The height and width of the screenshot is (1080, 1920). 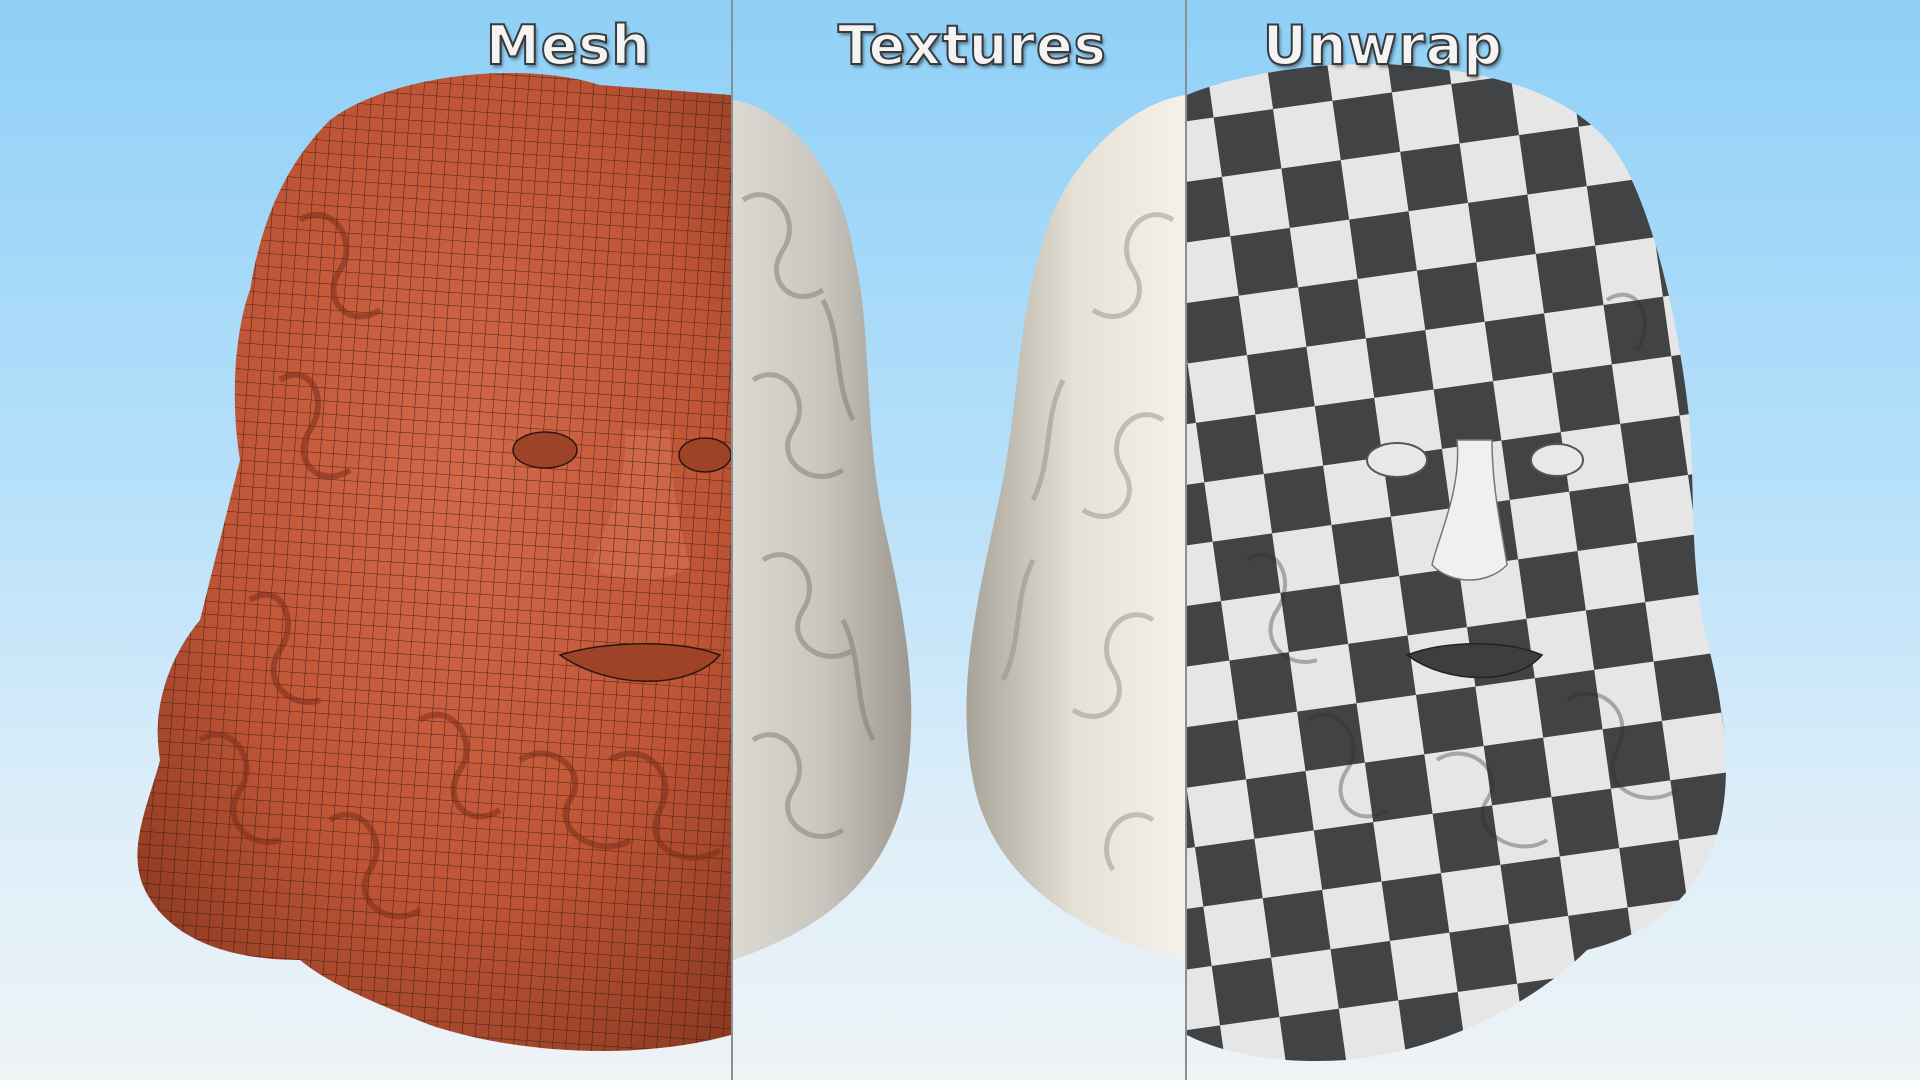 I want to click on marble-right-hair, so click(x=1075, y=527).